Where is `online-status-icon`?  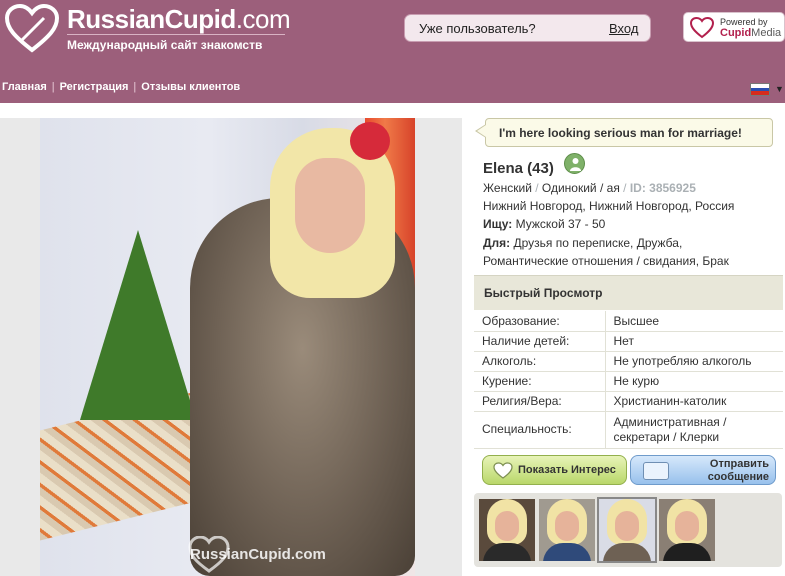 online-status-icon is located at coordinates (574, 163).